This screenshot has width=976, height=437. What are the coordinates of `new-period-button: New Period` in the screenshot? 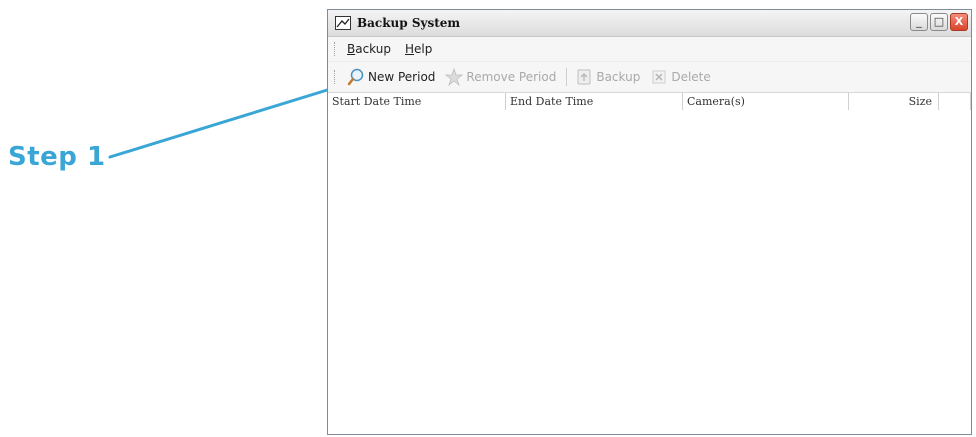 It's located at (391, 77).